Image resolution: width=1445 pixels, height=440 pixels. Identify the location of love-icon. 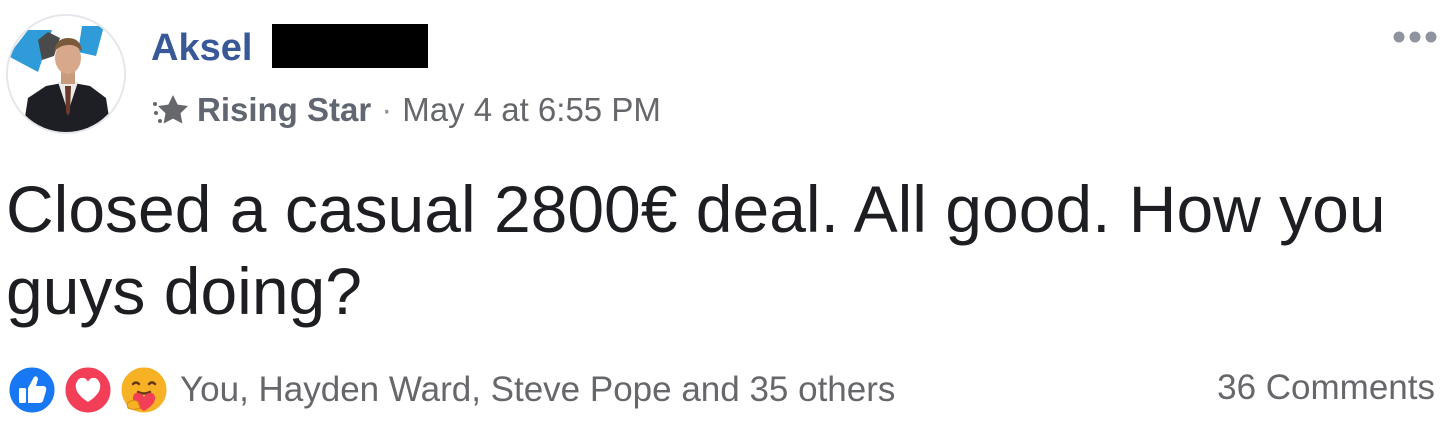
(88, 390).